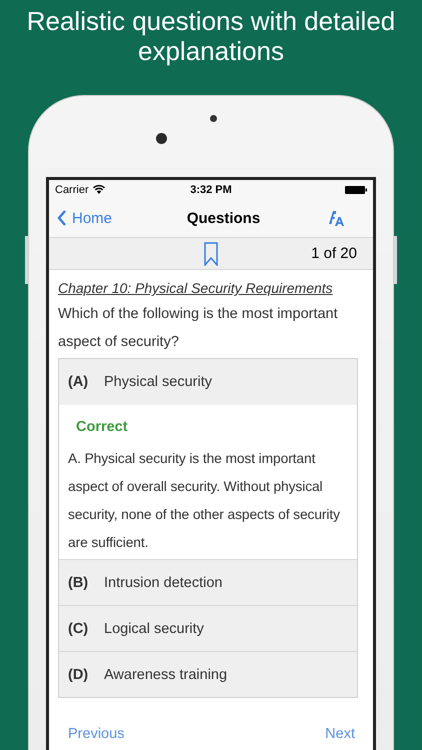  I want to click on camera-icon, so click(161, 138).